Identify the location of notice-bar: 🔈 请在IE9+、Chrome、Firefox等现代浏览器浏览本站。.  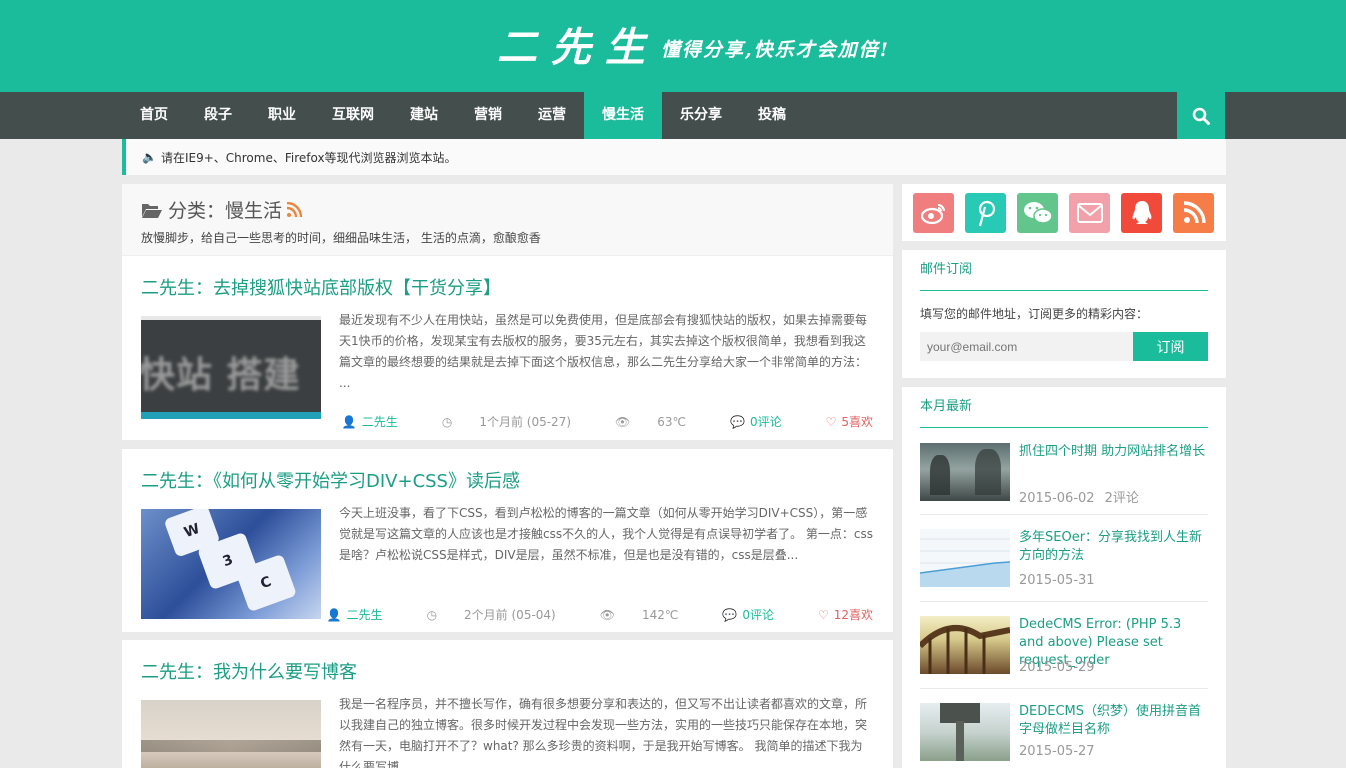
(674, 157).